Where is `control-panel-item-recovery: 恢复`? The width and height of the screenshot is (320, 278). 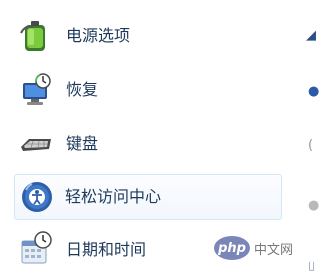 control-panel-item-recovery: 恢复 is located at coordinates (145, 90).